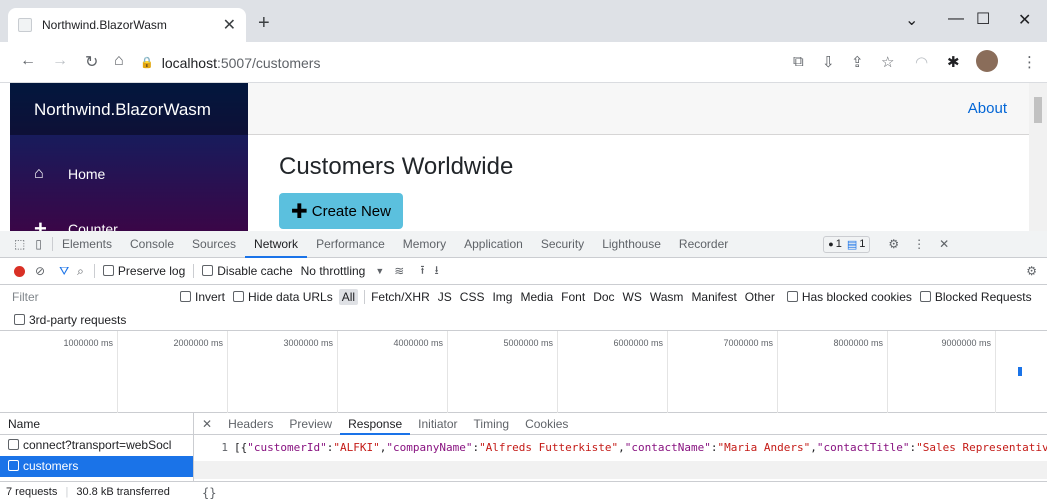  I want to click on detail-tab-initiator: Initiator, so click(437, 424).